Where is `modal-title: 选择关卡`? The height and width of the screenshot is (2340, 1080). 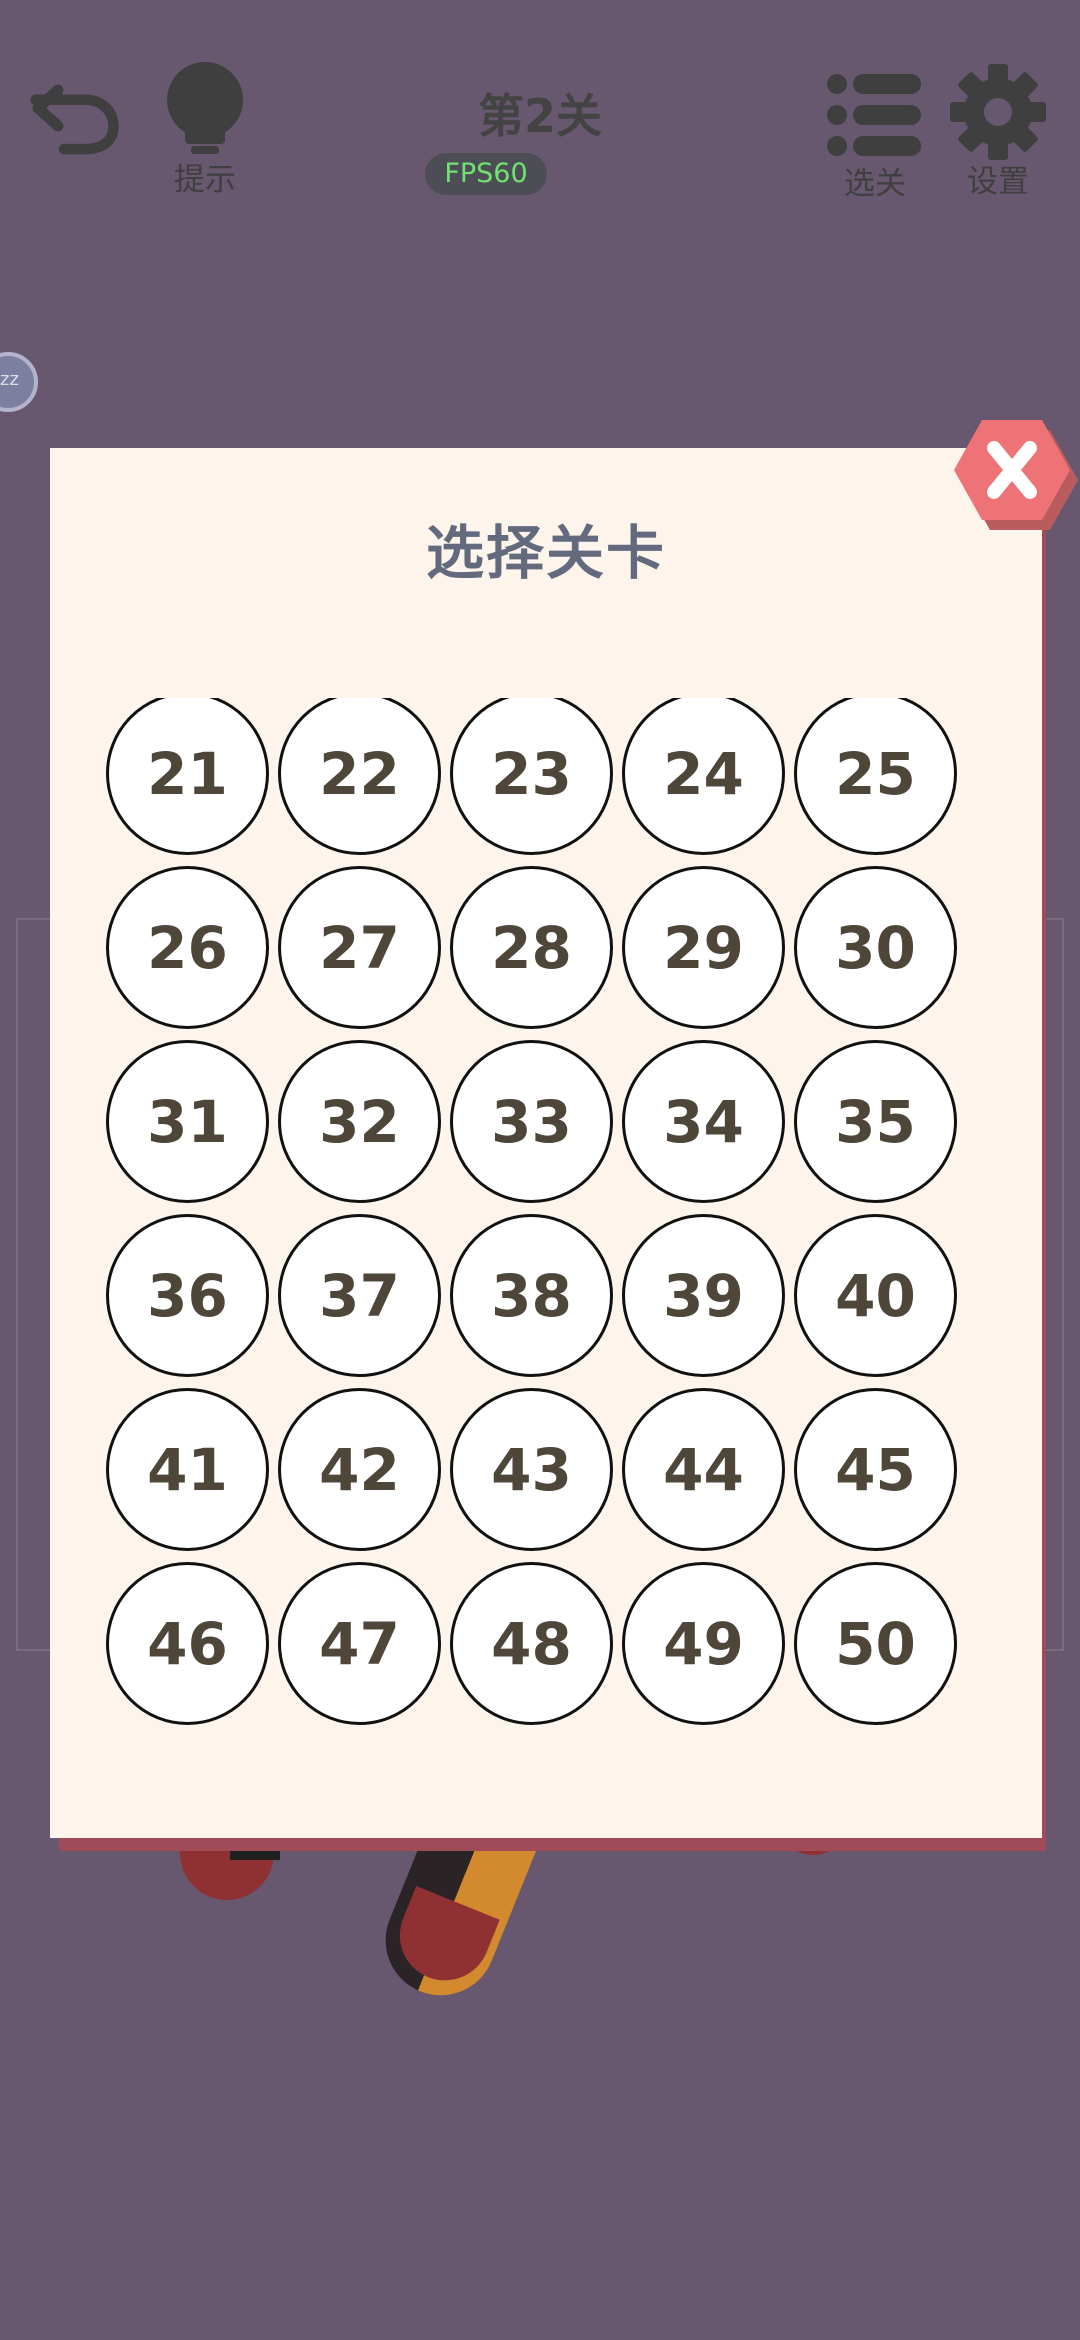
modal-title: 选择关卡 is located at coordinates (545, 553).